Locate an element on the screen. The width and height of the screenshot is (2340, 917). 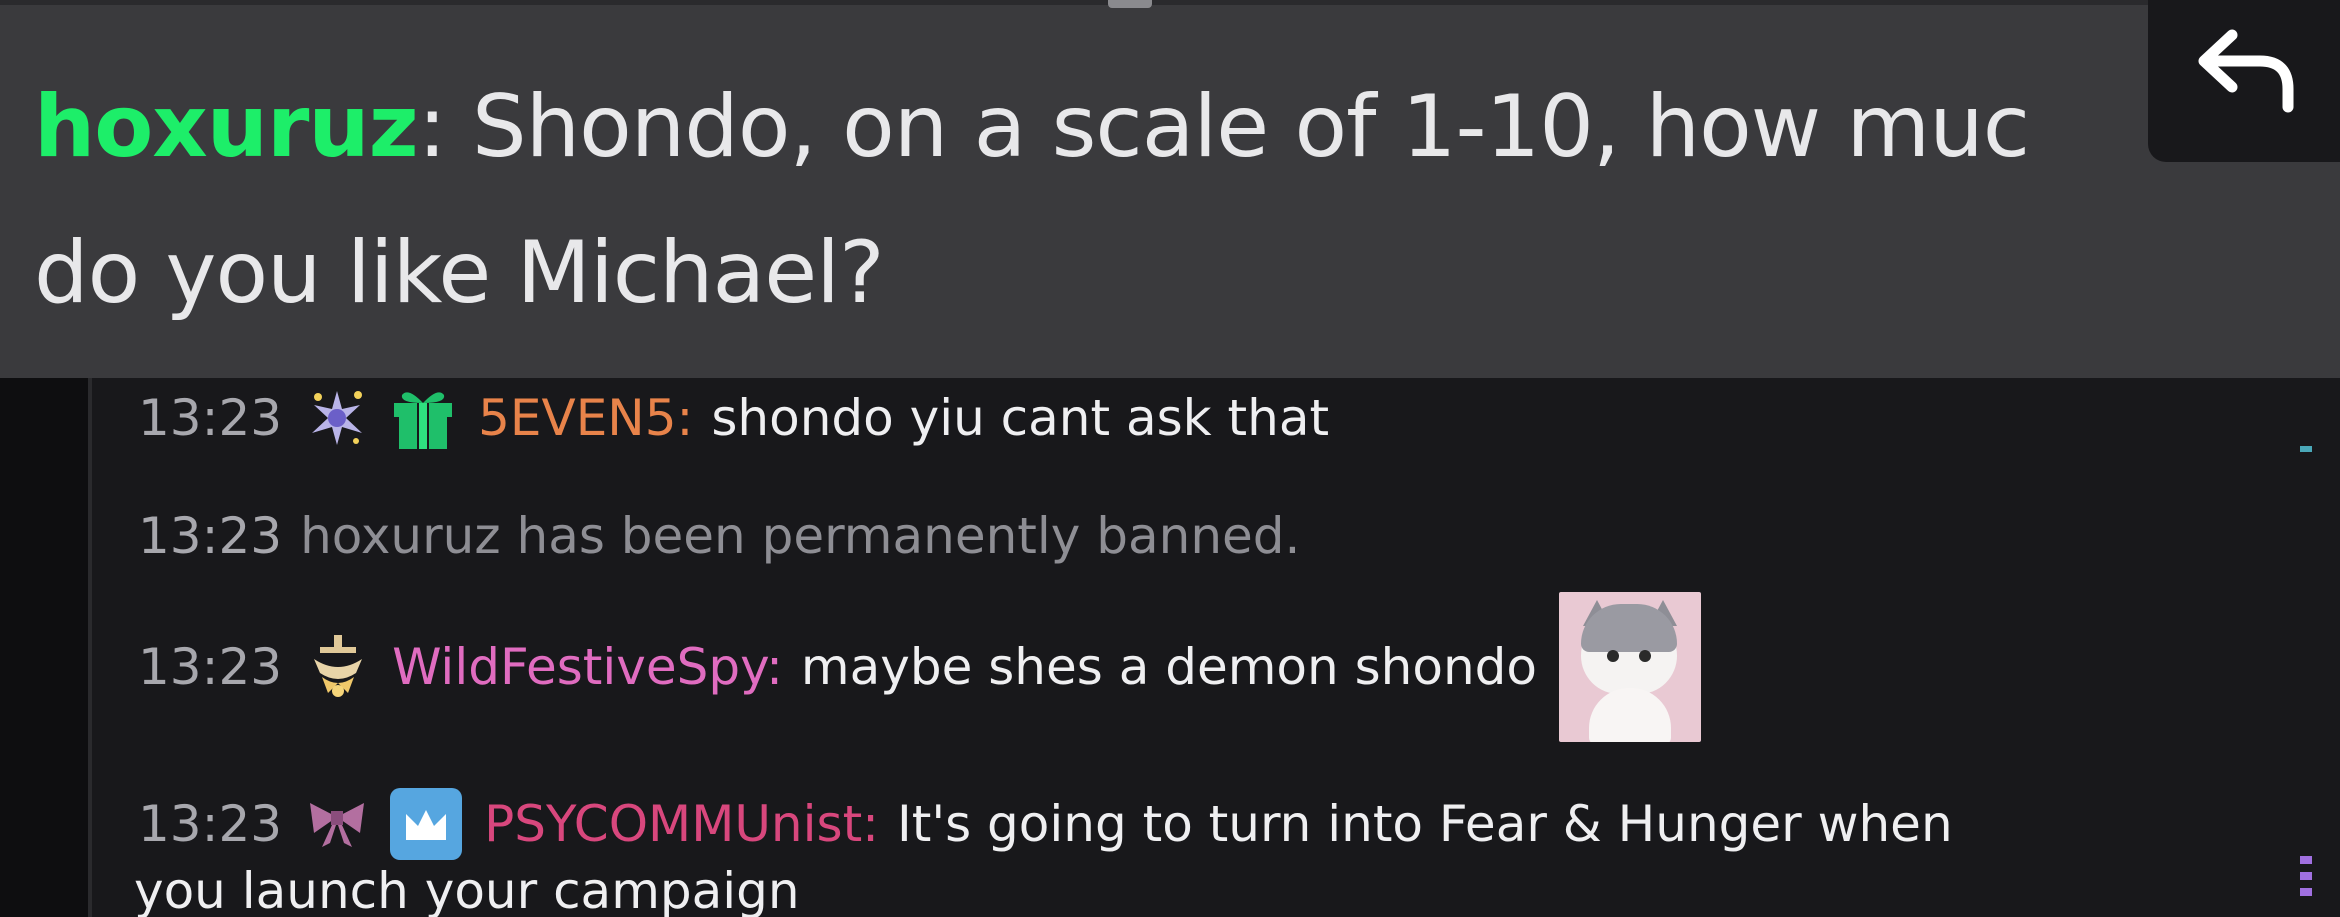
chandelier-badge-icon is located at coordinates (338, 667).